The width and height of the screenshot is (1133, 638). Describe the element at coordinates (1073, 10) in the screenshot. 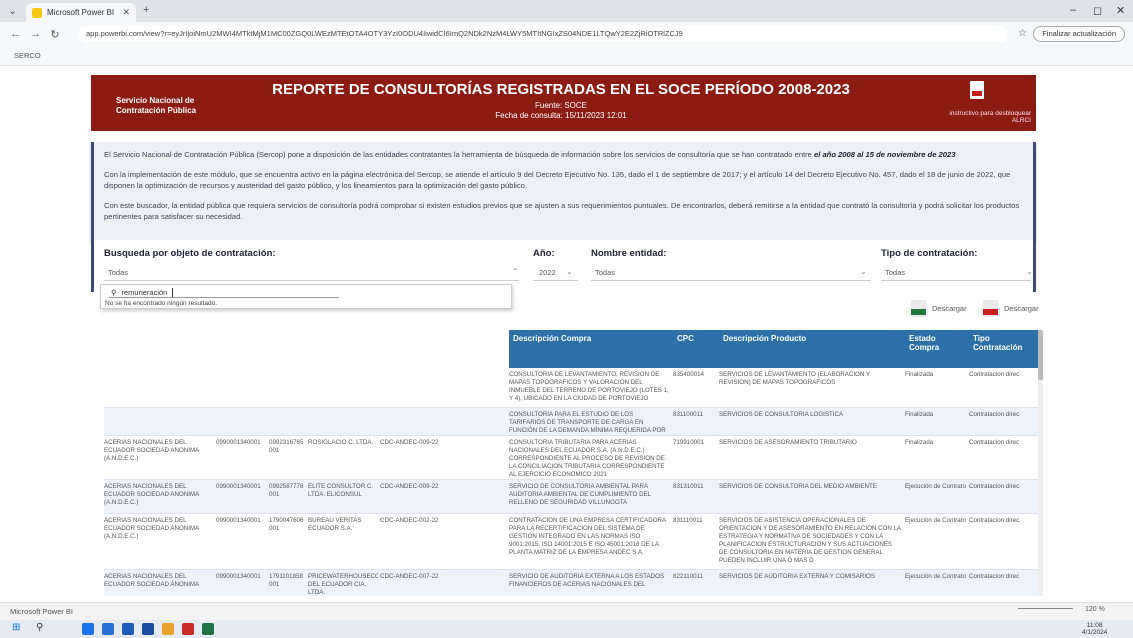

I see `minimize-icon: –` at that location.